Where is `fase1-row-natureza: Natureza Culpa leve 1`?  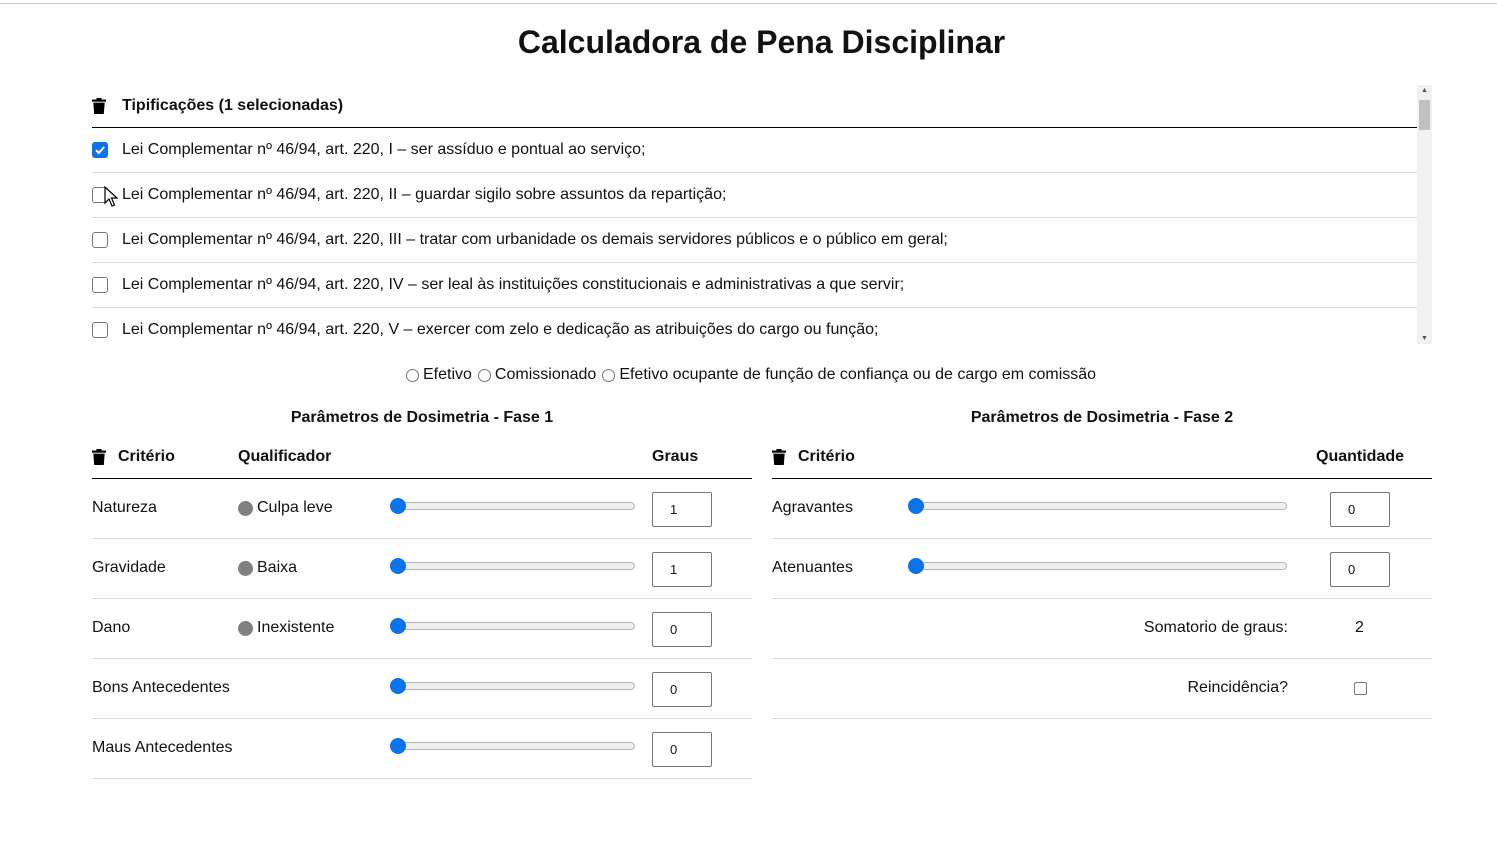
fase1-row-natureza: Natureza Culpa leve 1 is located at coordinates (422, 509).